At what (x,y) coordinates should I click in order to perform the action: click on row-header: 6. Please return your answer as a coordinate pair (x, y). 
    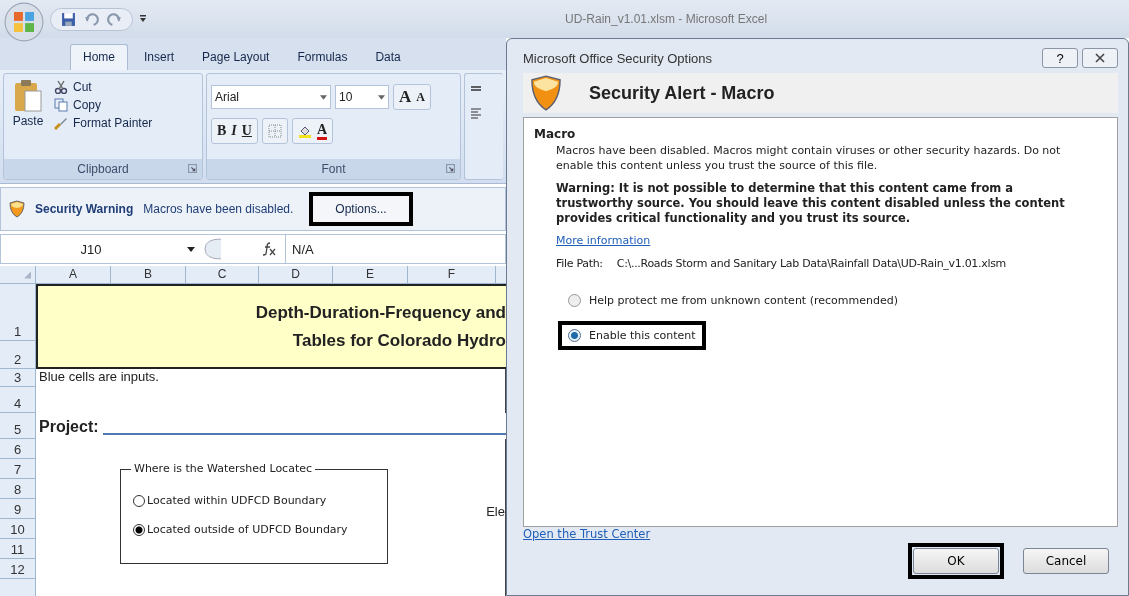
    Looking at the image, I should click on (17, 449).